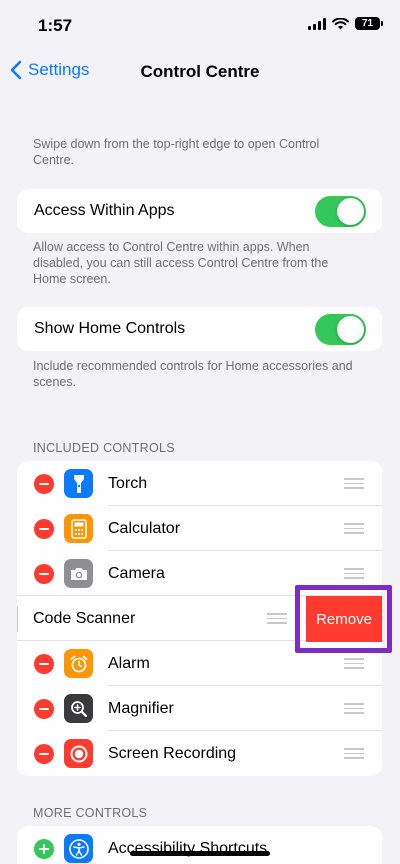 Image resolution: width=400 pixels, height=864 pixels. Describe the element at coordinates (369, 23) in the screenshot. I see `battery-icon: 71` at that location.